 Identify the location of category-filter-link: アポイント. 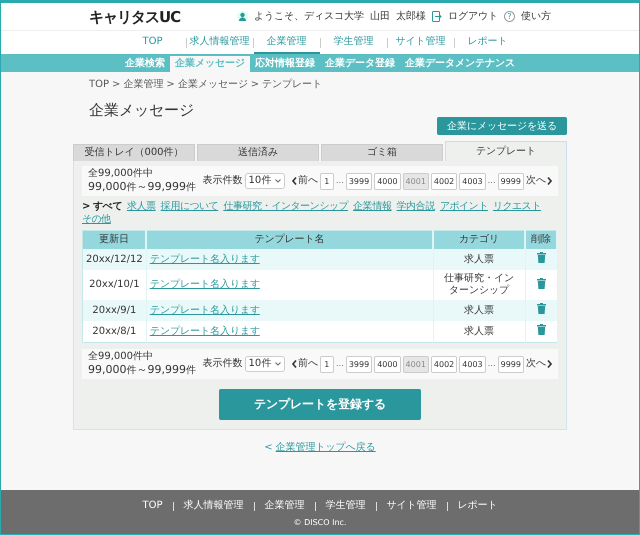
(464, 207).